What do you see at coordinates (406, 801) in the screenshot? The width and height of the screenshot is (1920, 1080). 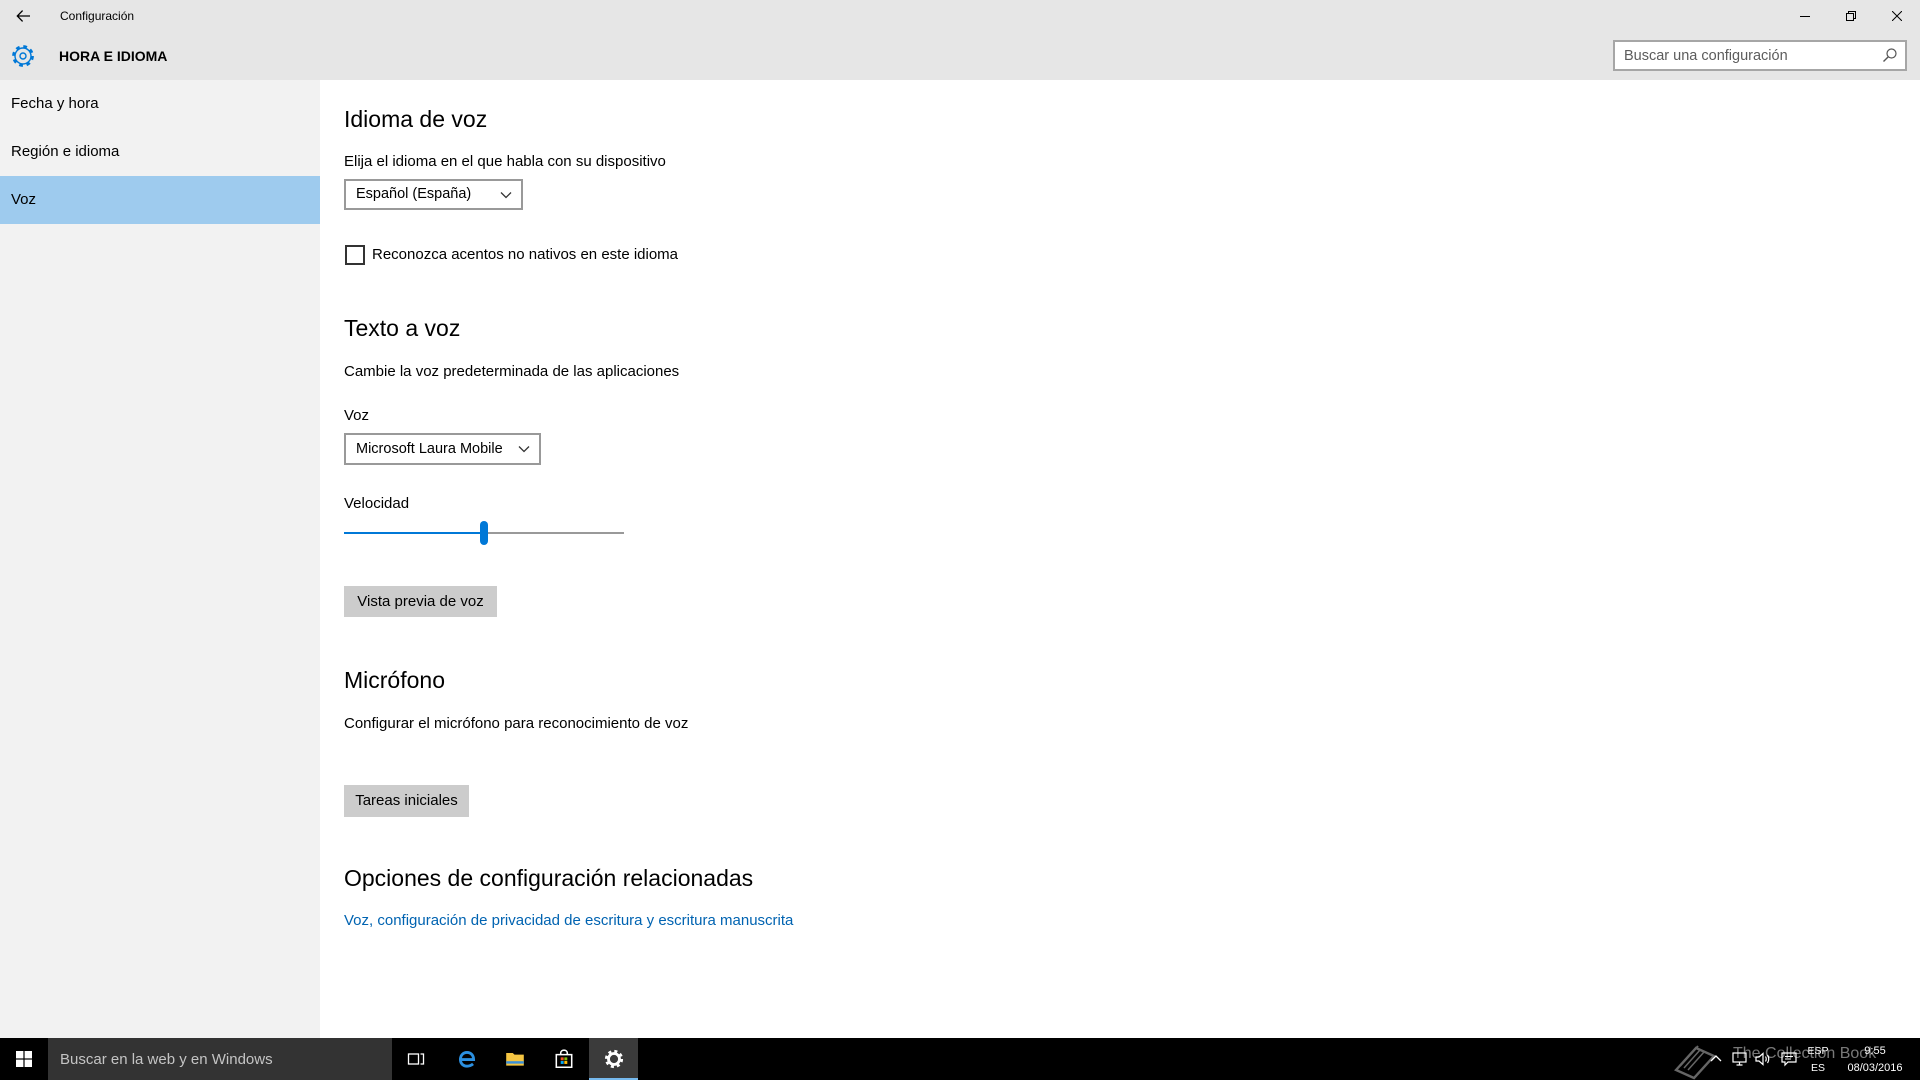 I see `get-started-button: Tareas iniciales` at bounding box center [406, 801].